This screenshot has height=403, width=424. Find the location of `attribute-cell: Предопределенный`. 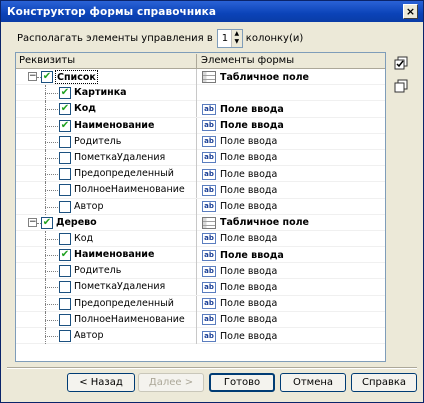

attribute-cell: Предопределенный is located at coordinates (106, 303).